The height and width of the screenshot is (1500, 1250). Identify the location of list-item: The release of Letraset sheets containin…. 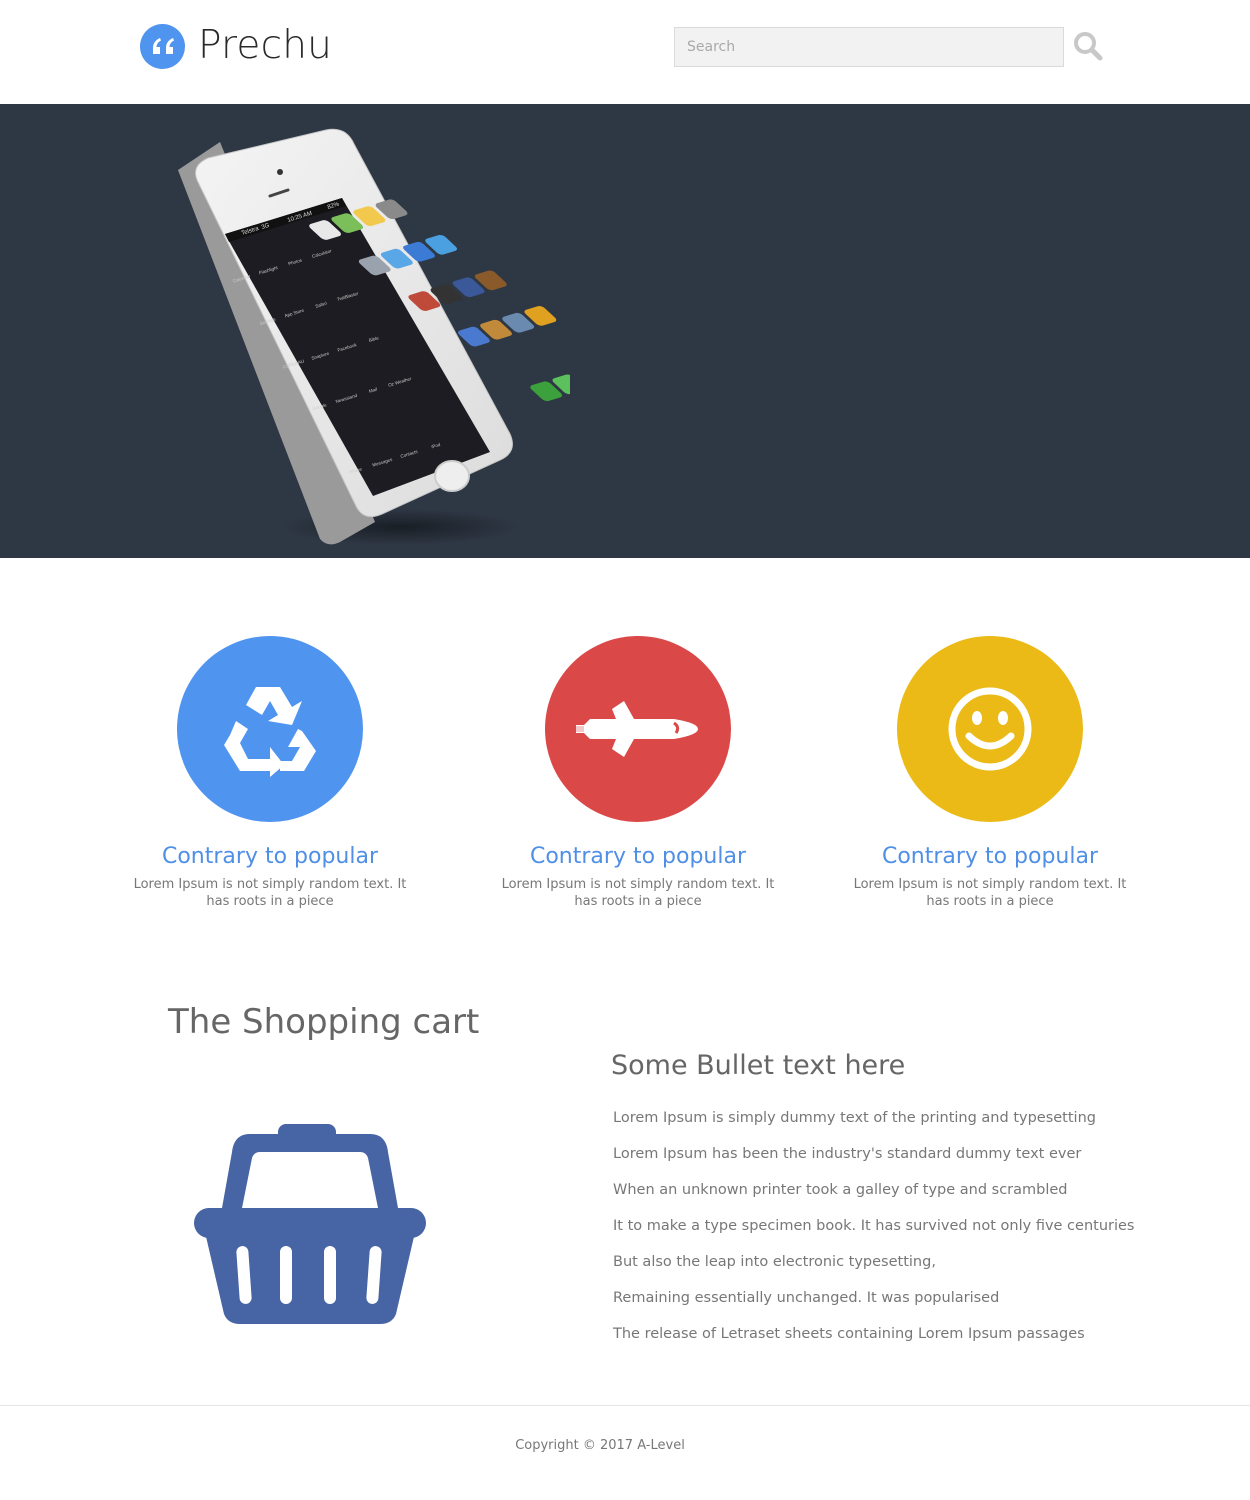
(849, 1334).